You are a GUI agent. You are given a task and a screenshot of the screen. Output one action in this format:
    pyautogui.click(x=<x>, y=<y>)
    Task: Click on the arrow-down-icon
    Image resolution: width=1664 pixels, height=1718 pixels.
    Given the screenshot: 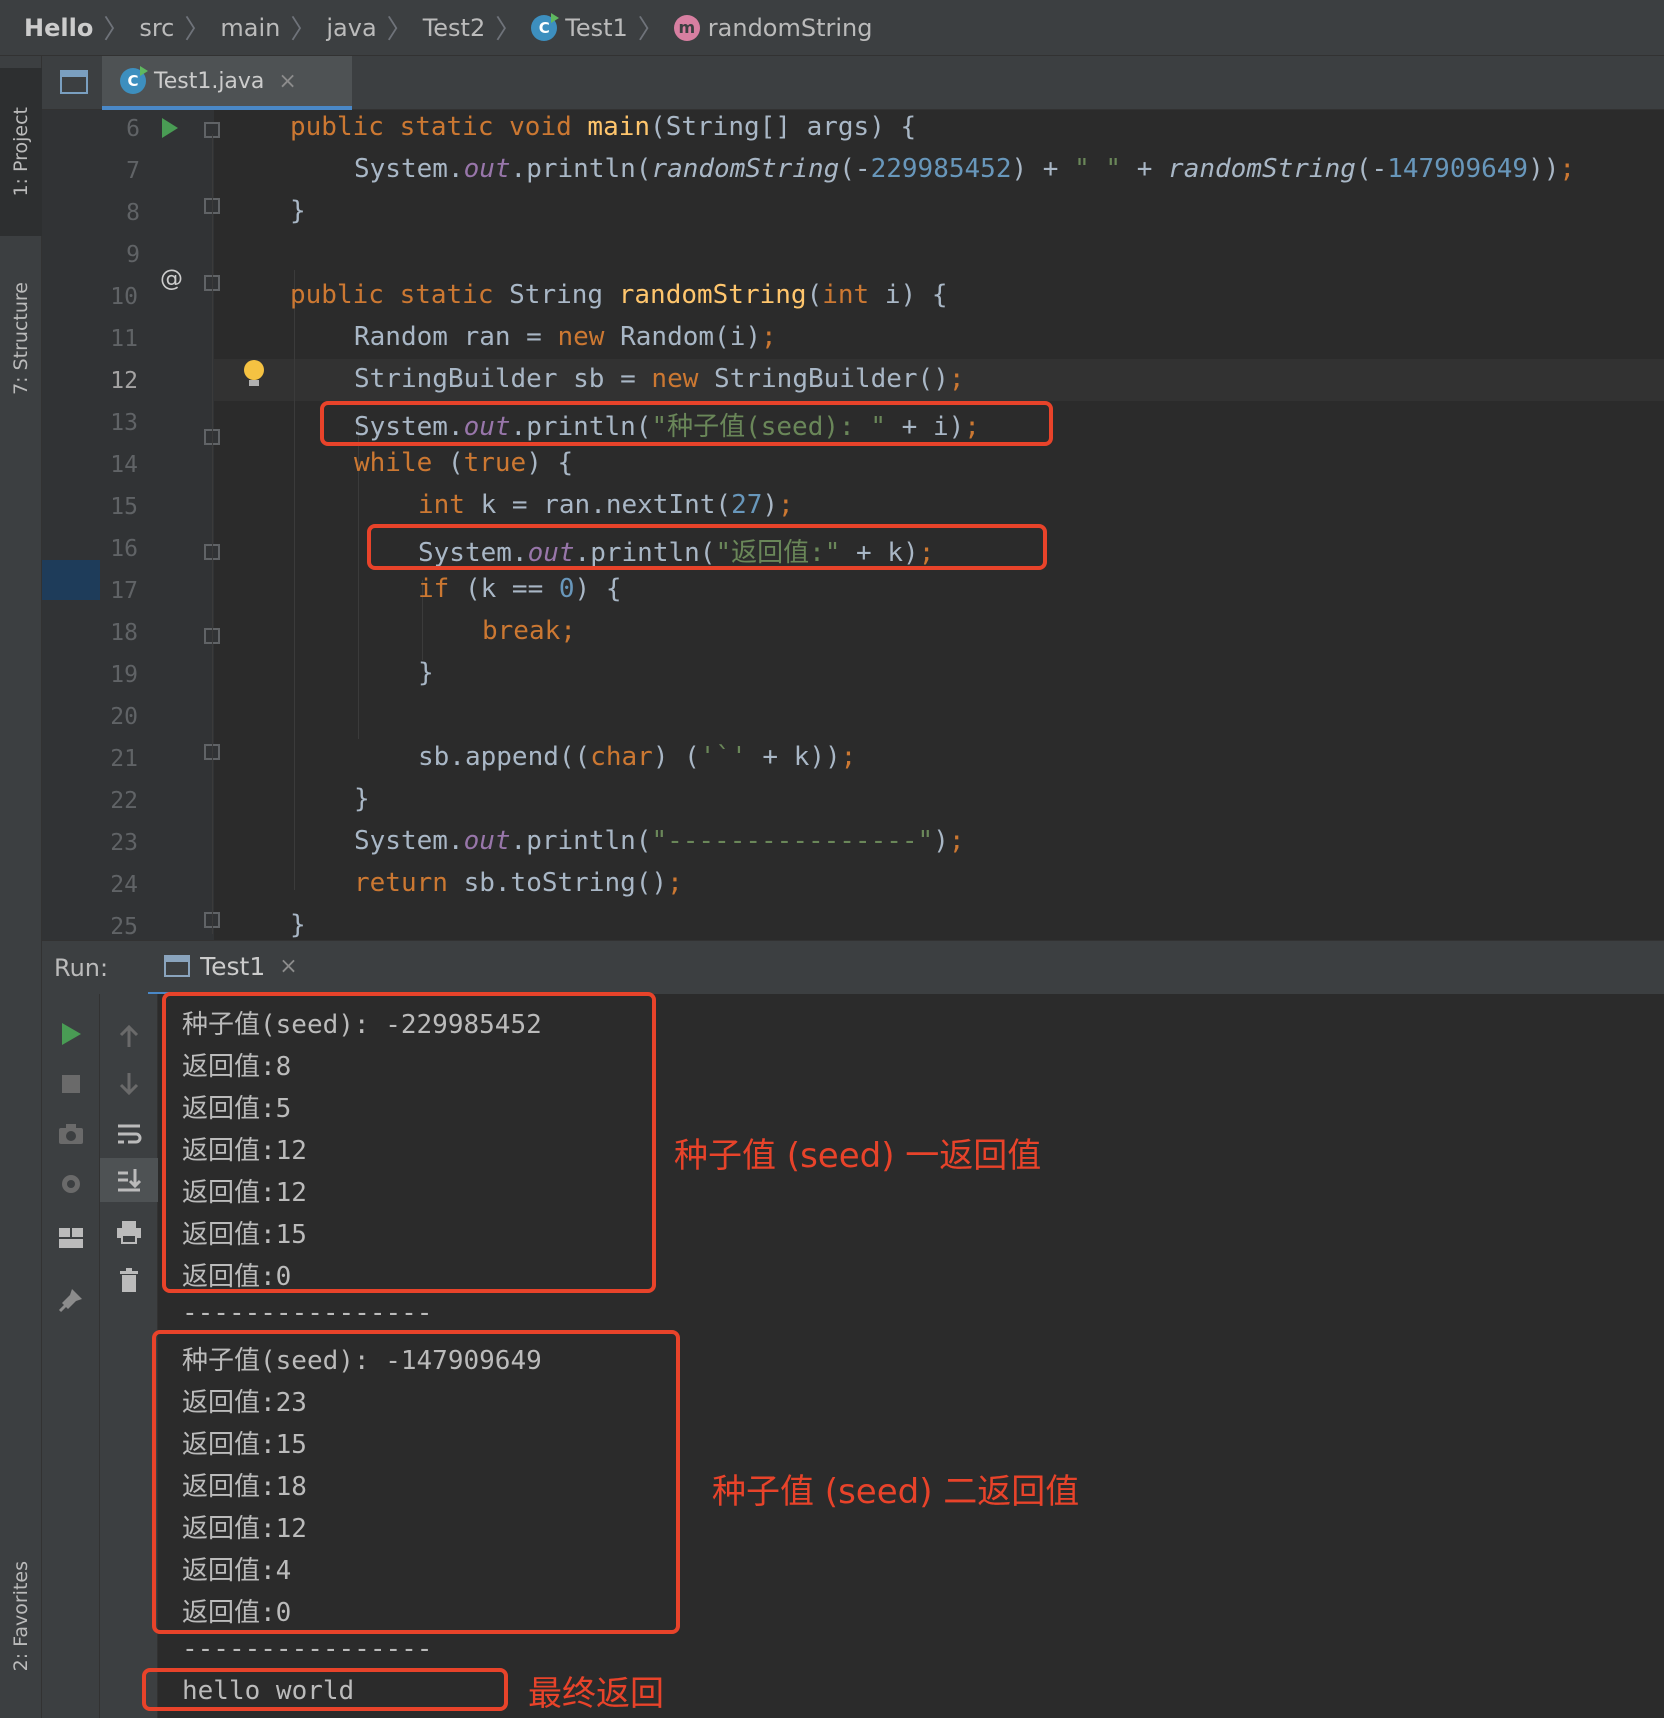 What is the action you would take?
    pyautogui.click(x=129, y=1084)
    